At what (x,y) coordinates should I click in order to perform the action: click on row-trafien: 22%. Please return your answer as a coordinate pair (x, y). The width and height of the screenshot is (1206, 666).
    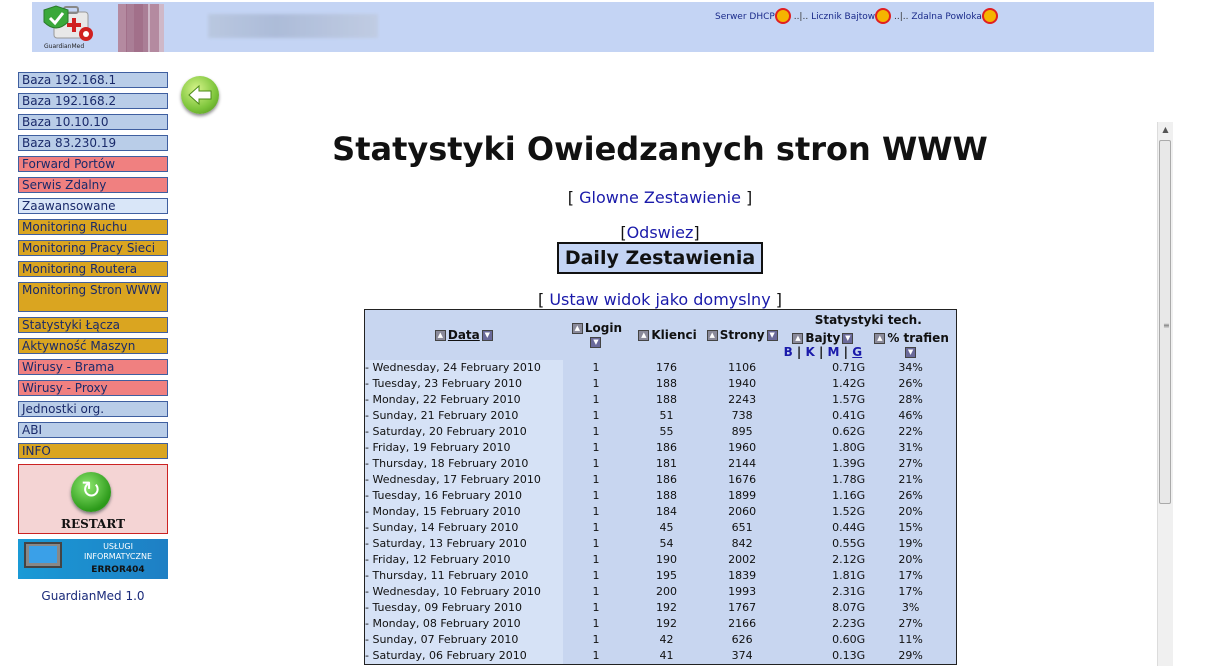
    Looking at the image, I should click on (910, 431).